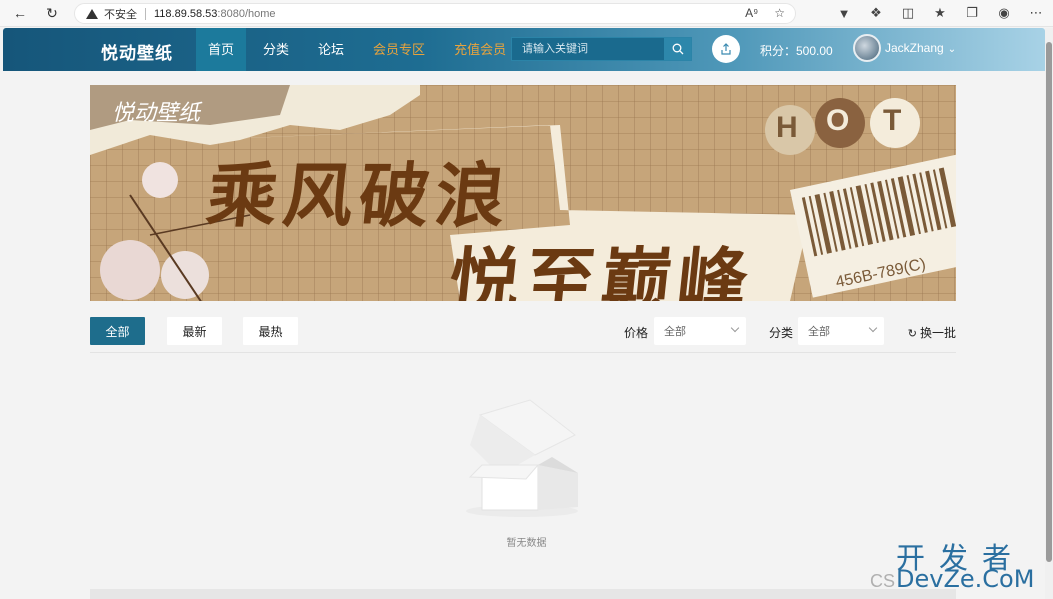 Image resolution: width=1053 pixels, height=599 pixels. What do you see at coordinates (117, 331) in the screenshot?
I see `tab-all: 全部` at bounding box center [117, 331].